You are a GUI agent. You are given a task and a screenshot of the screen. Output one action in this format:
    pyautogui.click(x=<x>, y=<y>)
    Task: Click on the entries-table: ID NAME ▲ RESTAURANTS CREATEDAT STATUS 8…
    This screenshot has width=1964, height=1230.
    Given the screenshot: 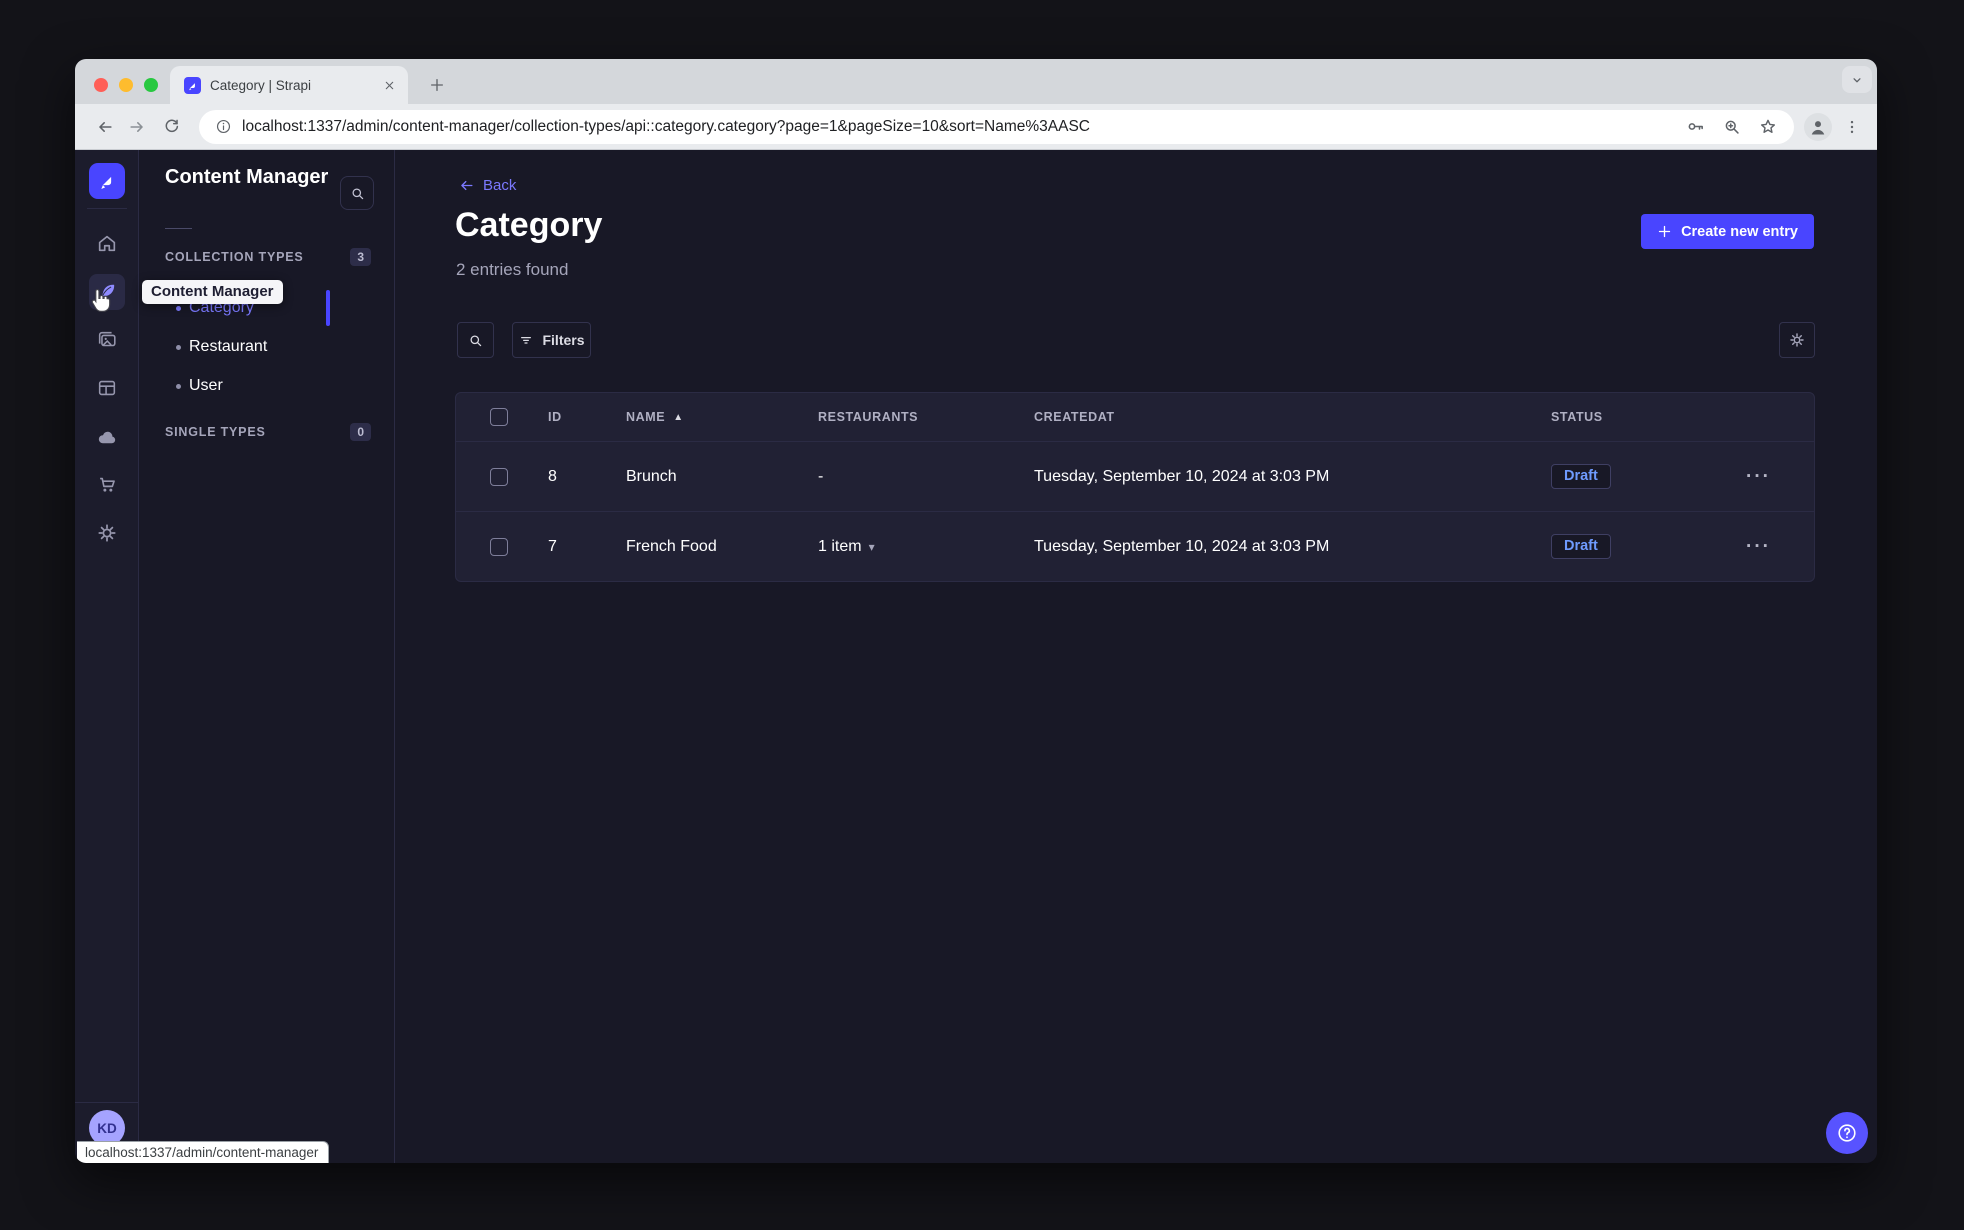 What is the action you would take?
    pyautogui.click(x=1135, y=487)
    